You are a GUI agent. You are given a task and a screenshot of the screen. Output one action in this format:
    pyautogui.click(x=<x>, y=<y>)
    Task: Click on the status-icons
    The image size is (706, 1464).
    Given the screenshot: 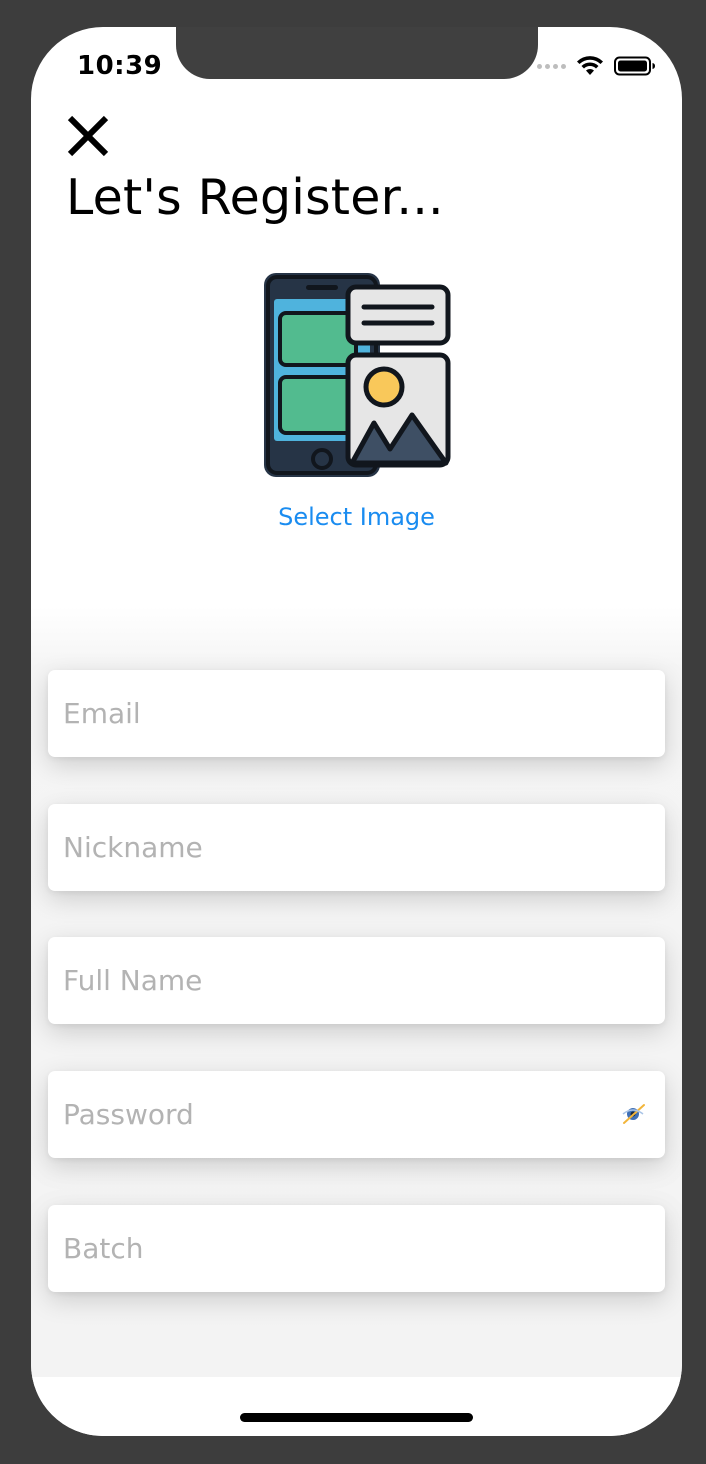 What is the action you would take?
    pyautogui.click(x=596, y=66)
    